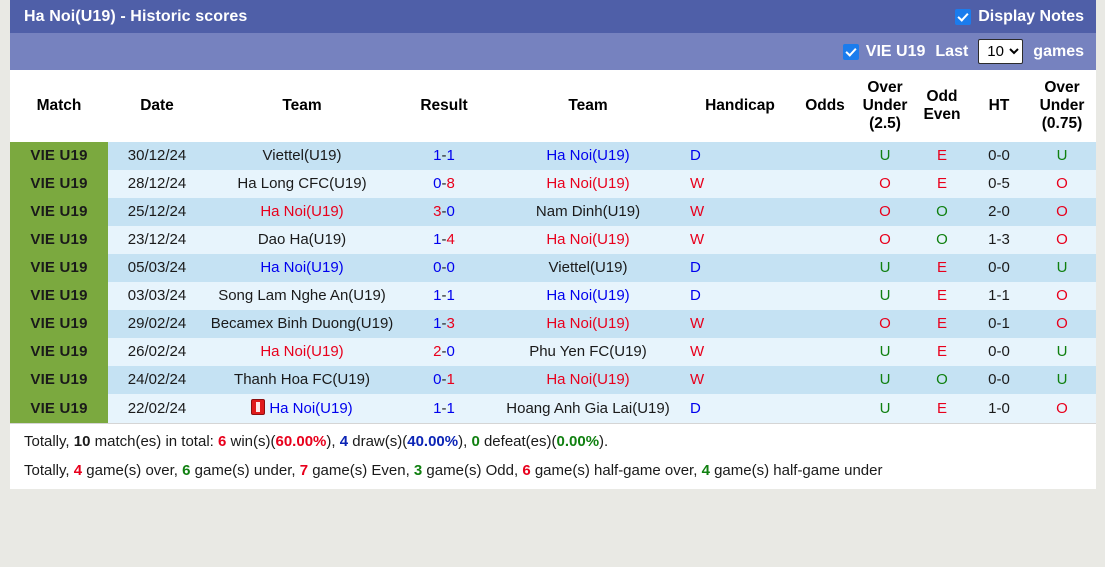  What do you see at coordinates (302, 106) in the screenshot?
I see `col-header-team-home: Team` at bounding box center [302, 106].